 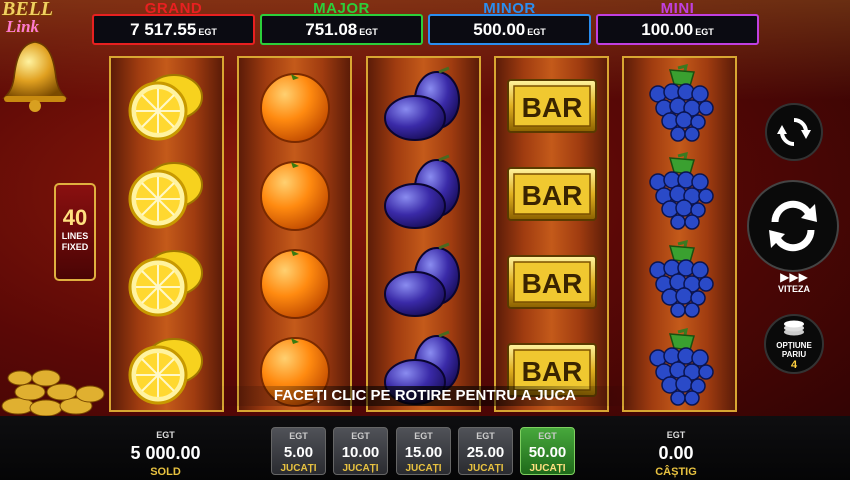 I want to click on bet-value: 10.00, so click(x=360, y=452).